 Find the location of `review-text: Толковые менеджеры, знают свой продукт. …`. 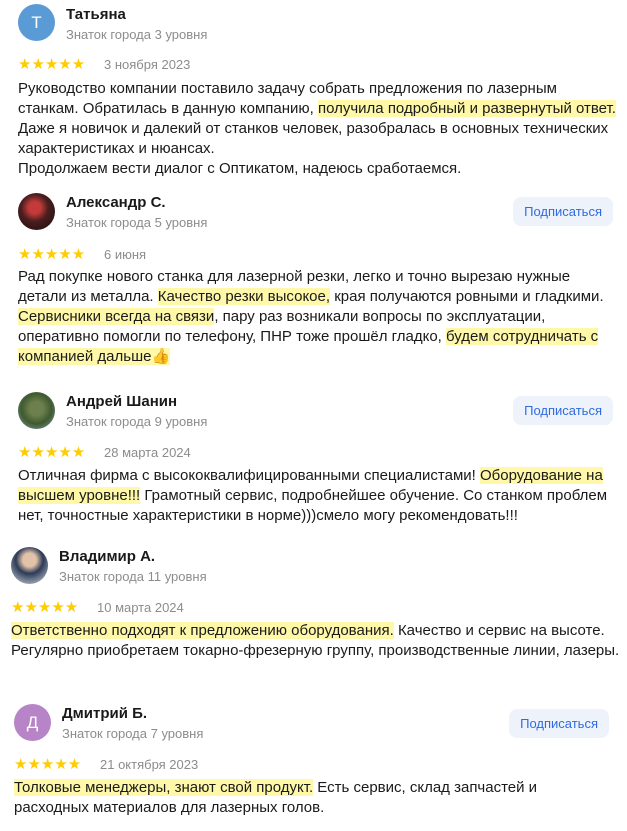

review-text: Толковые менеджеры, знают свой продукт. … is located at coordinates (314, 798).